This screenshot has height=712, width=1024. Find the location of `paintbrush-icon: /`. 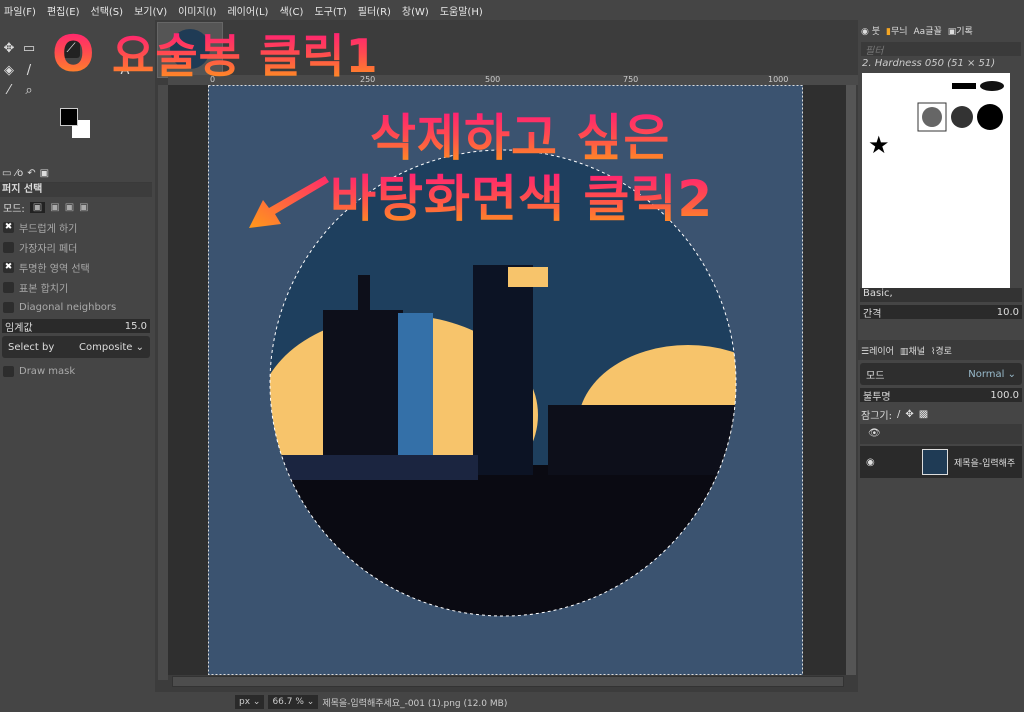

paintbrush-icon: / is located at coordinates (29, 71).